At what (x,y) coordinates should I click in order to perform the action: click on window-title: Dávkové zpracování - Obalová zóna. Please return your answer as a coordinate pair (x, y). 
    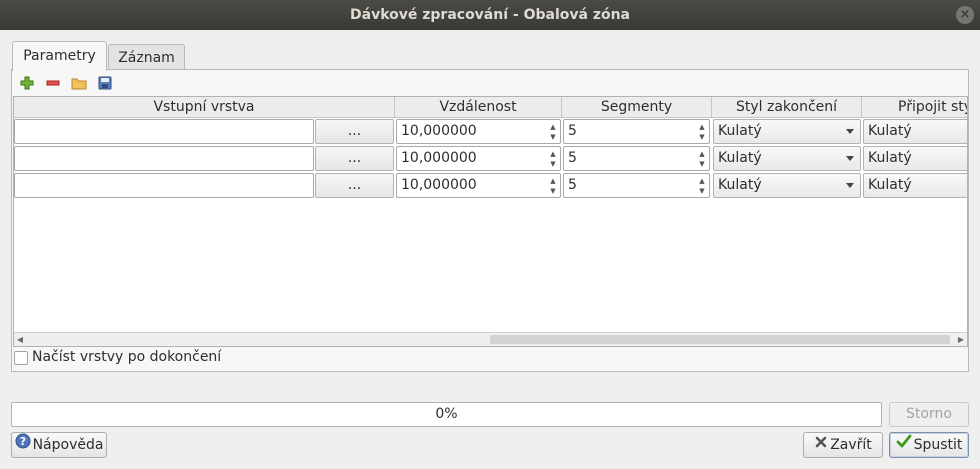
    Looking at the image, I should click on (490, 15).